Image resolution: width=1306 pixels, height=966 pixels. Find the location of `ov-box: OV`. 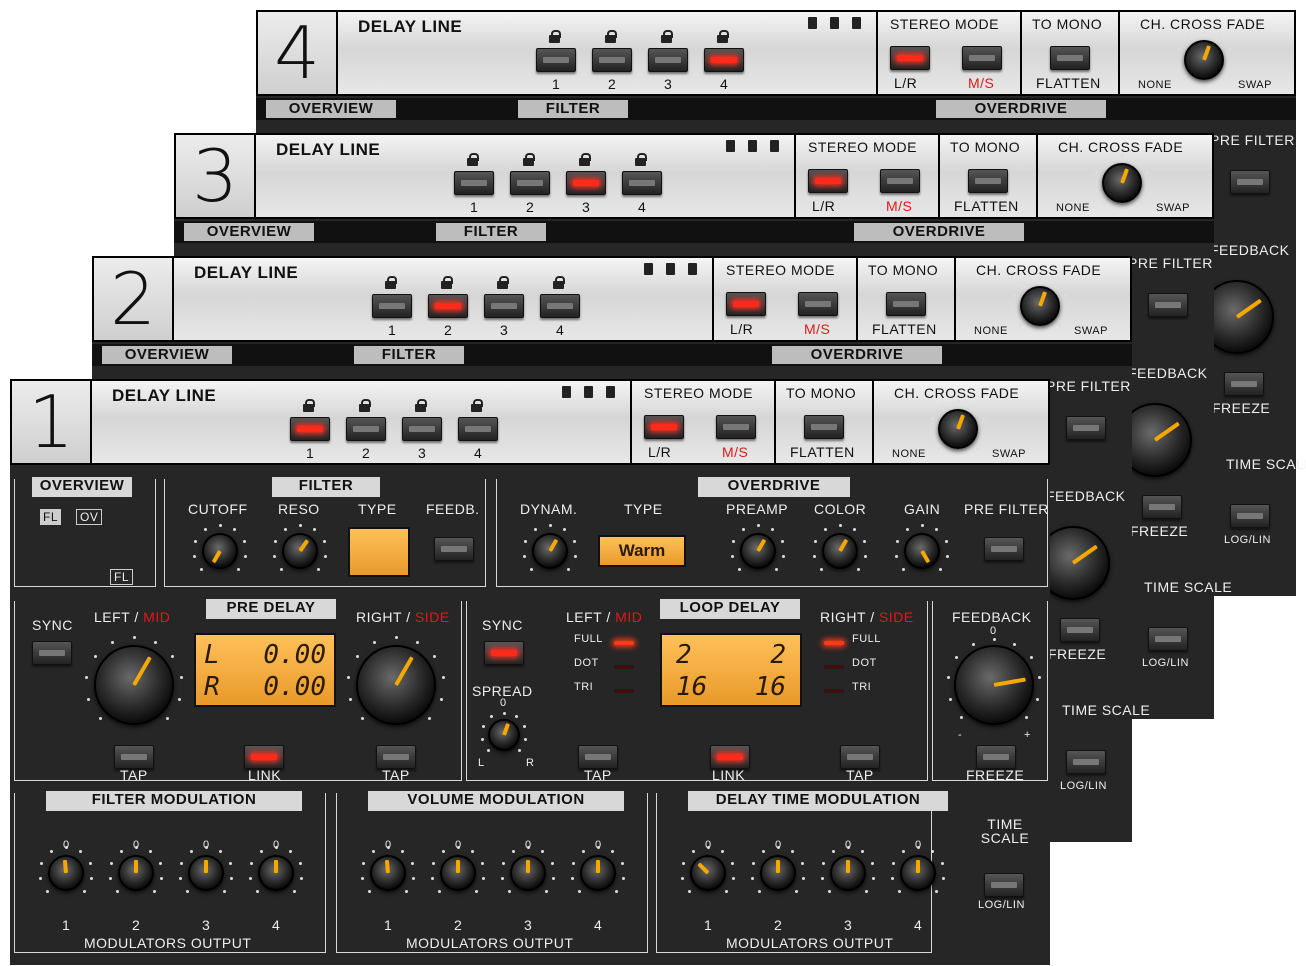

ov-box: OV is located at coordinates (89, 517).